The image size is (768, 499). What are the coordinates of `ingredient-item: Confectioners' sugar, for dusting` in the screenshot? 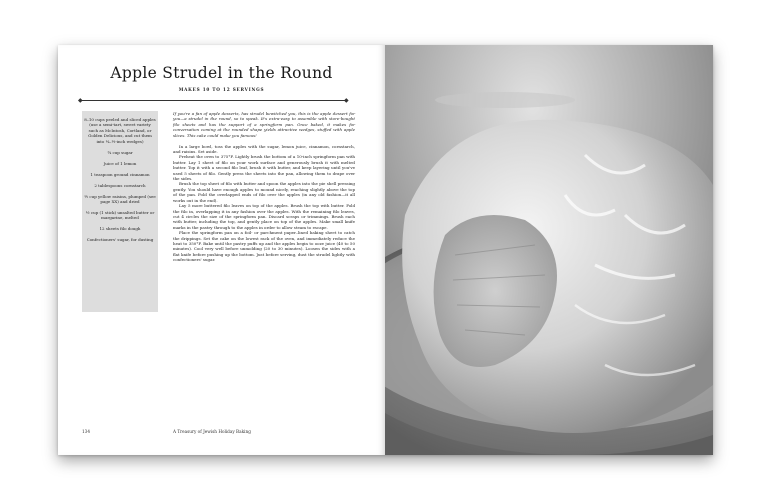 It's located at (120, 240).